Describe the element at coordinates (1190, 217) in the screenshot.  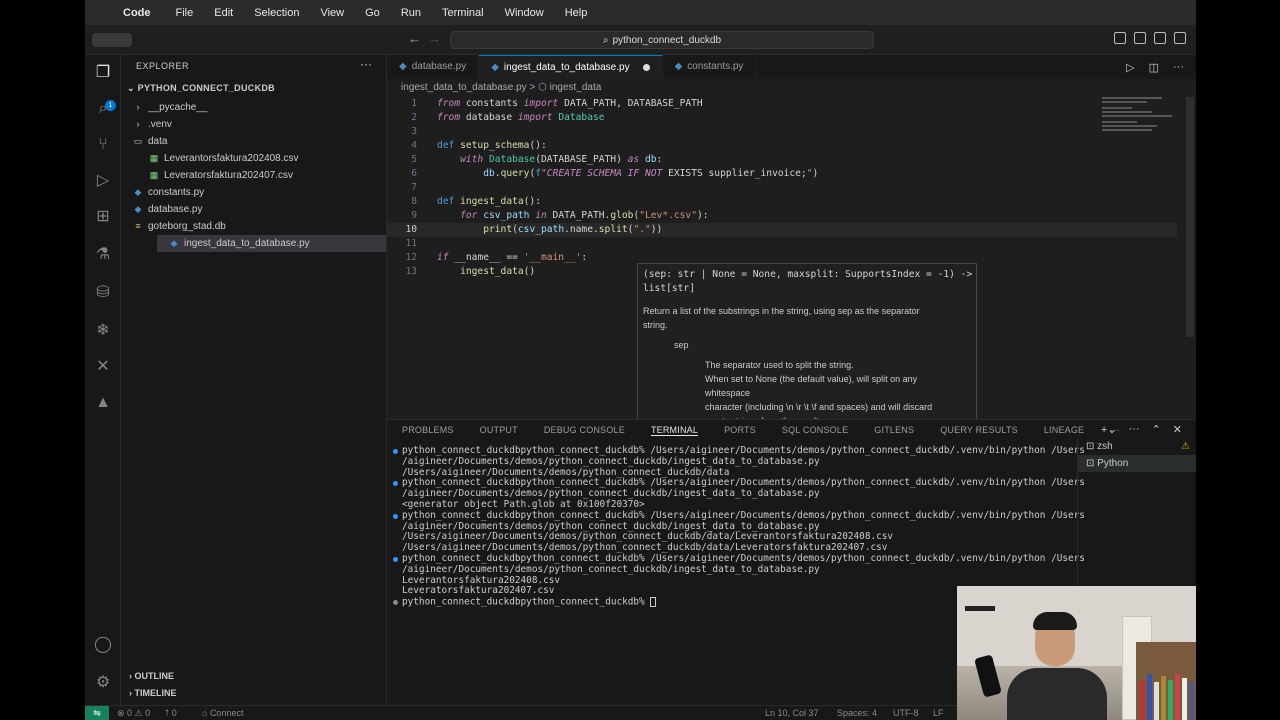
I see `editor-scrollbar` at that location.